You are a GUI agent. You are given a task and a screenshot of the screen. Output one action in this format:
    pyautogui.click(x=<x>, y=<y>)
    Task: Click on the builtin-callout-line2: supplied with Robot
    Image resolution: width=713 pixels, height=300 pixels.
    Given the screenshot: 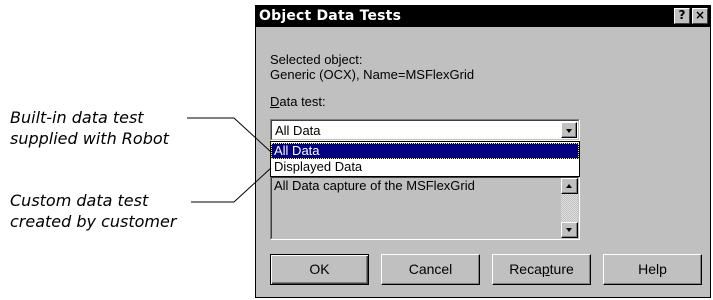 What is the action you would take?
    pyautogui.click(x=89, y=138)
    